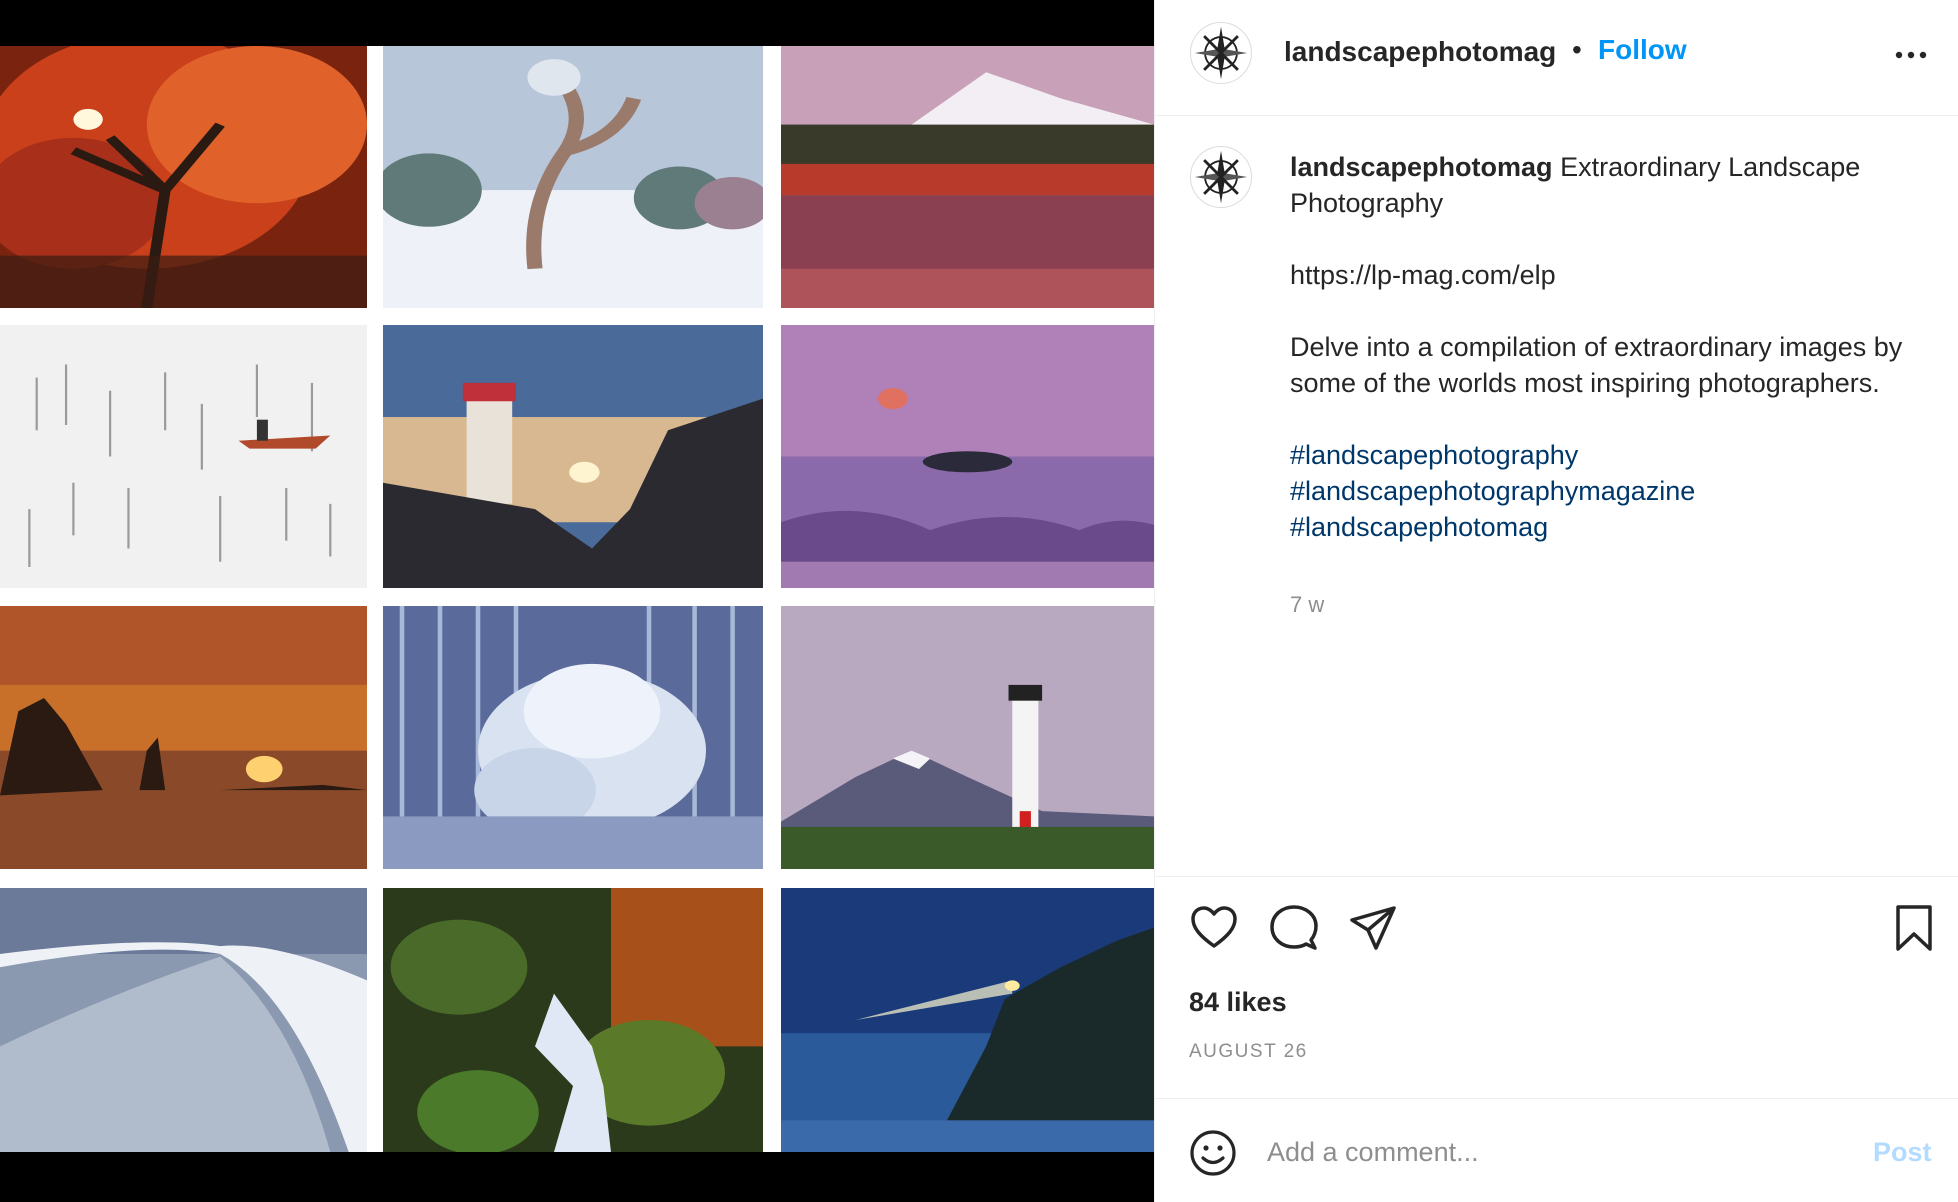 This screenshot has width=1958, height=1202. Describe the element at coordinates (1902, 1152) in the screenshot. I see `post-button: Post` at that location.